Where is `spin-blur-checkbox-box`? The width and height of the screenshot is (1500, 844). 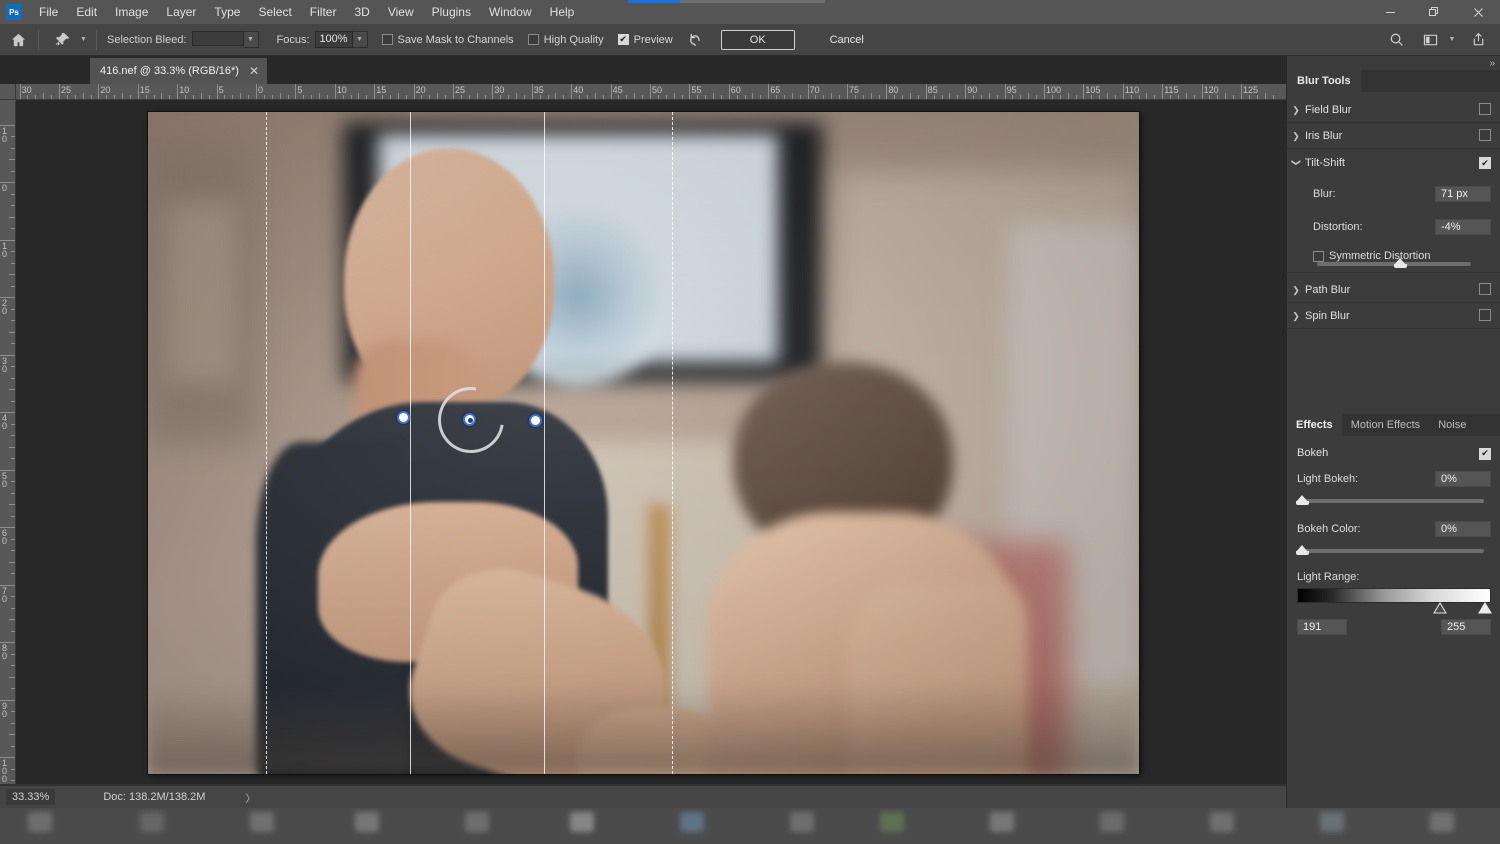 spin-blur-checkbox-box is located at coordinates (1485, 315).